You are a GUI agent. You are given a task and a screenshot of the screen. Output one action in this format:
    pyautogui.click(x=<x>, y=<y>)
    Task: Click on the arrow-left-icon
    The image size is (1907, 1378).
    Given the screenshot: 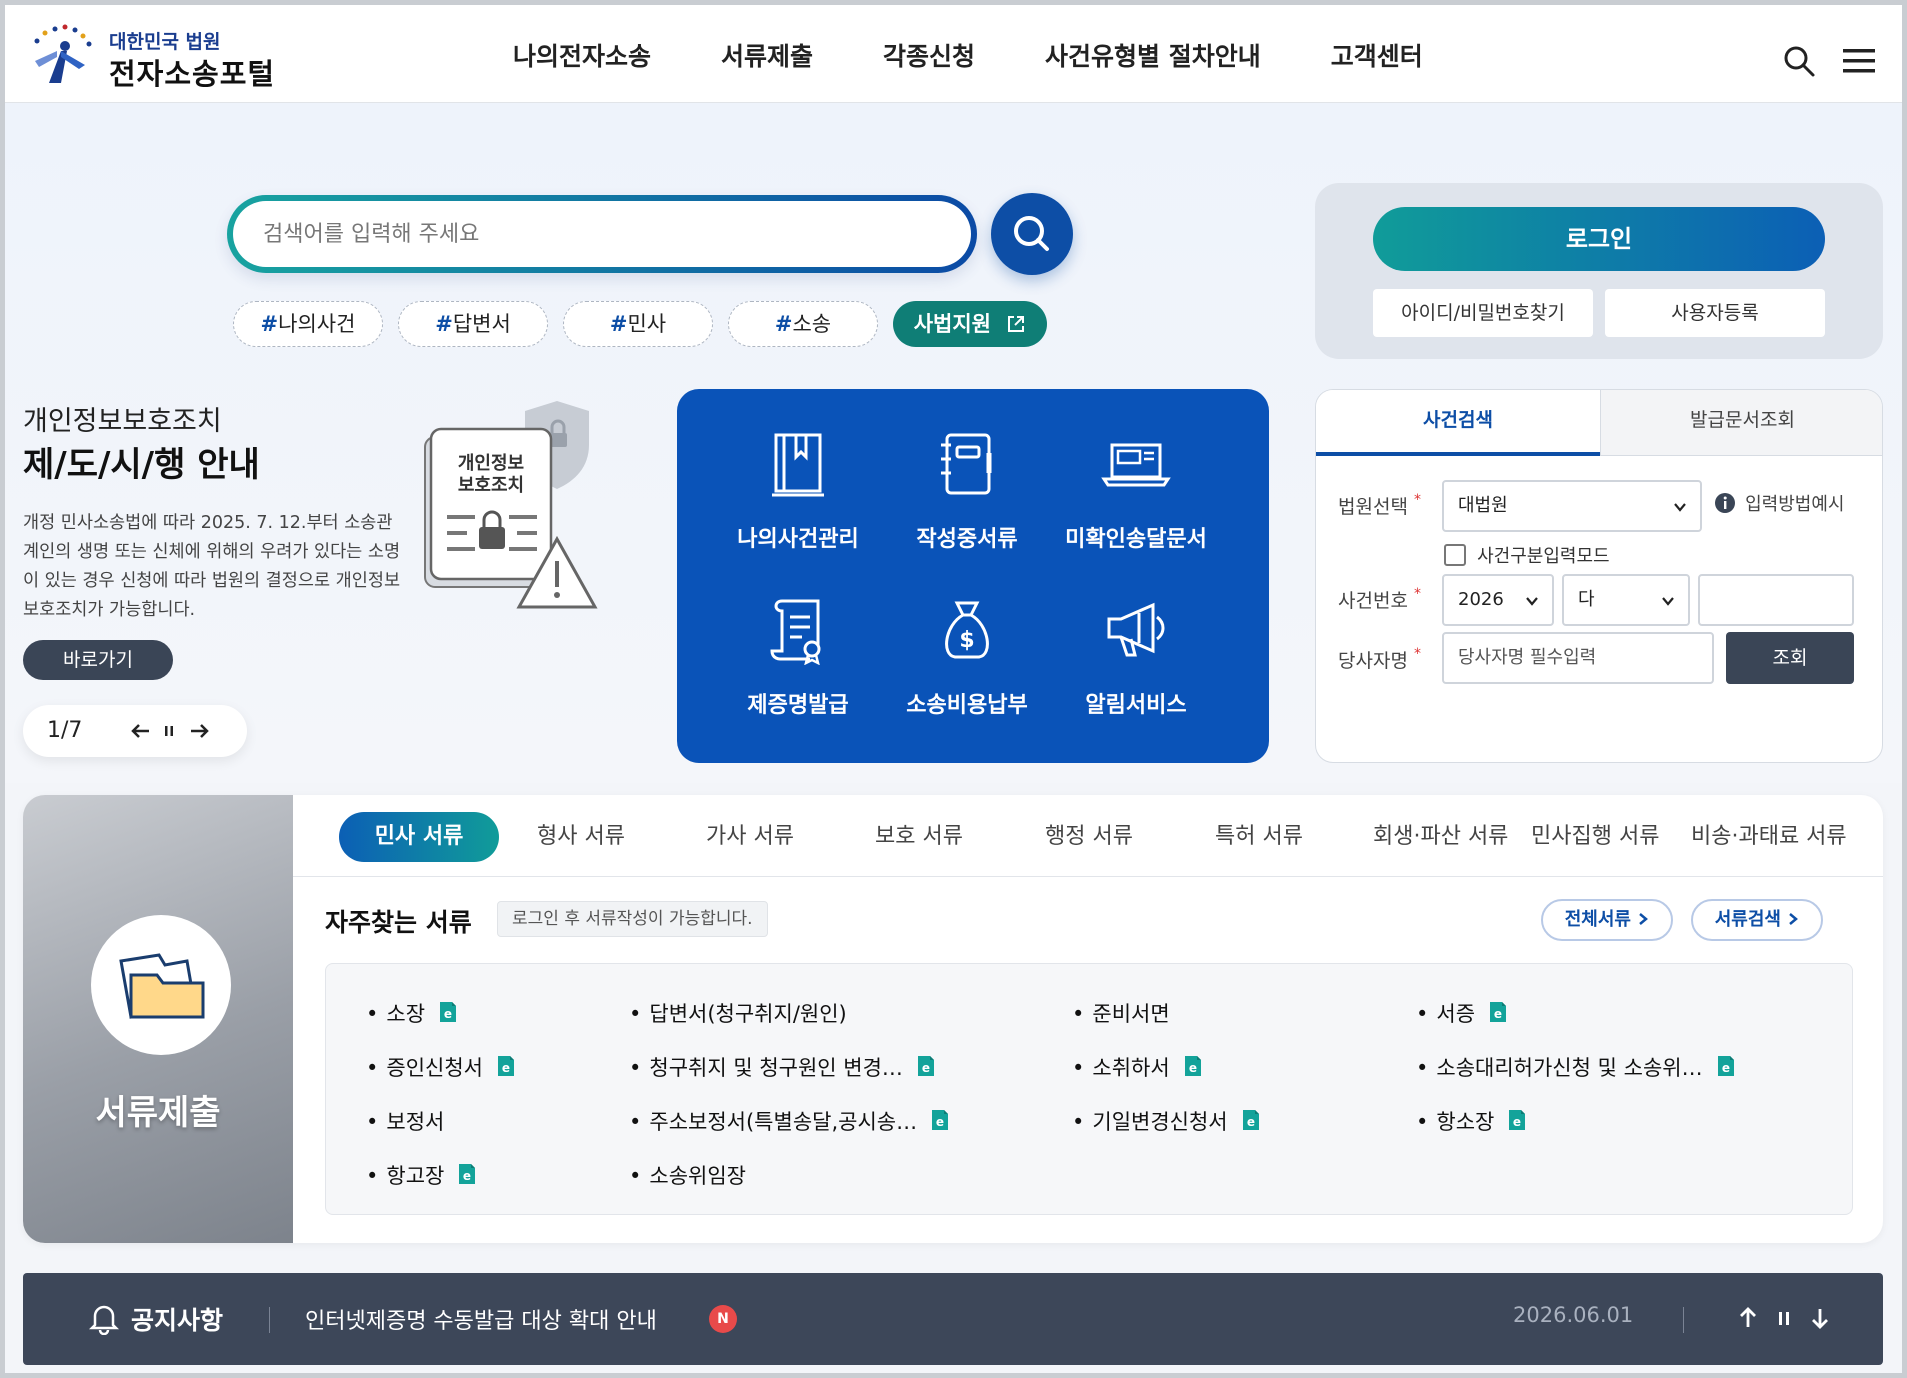 What is the action you would take?
    pyautogui.click(x=141, y=731)
    